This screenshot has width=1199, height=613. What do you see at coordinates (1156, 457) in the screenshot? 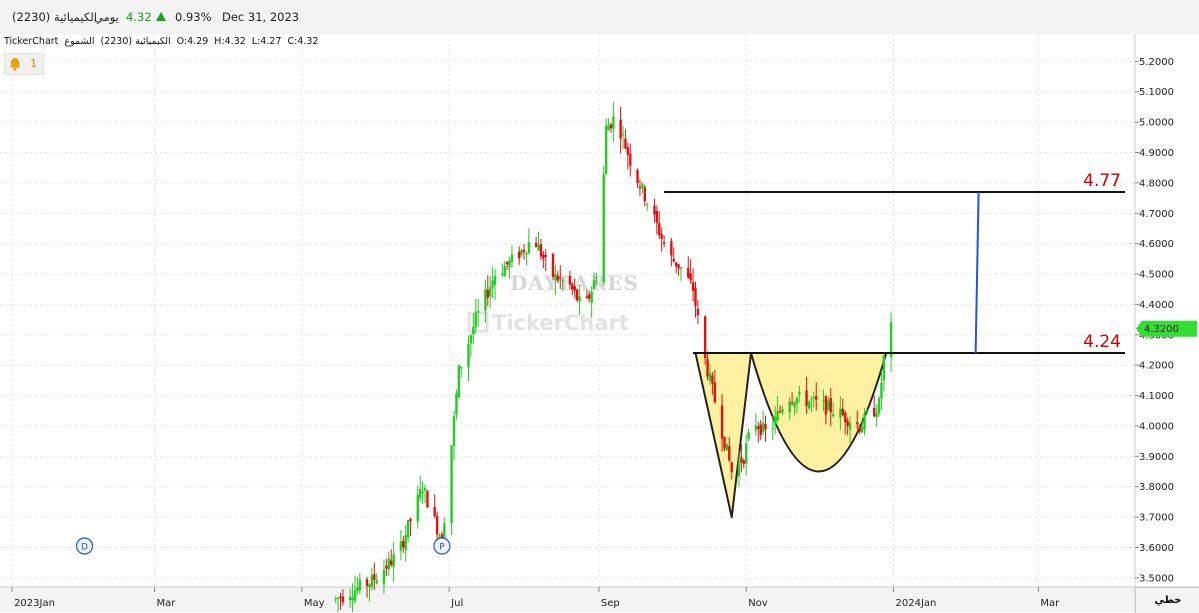
I see `y-tick-label: 3.9000` at bounding box center [1156, 457].